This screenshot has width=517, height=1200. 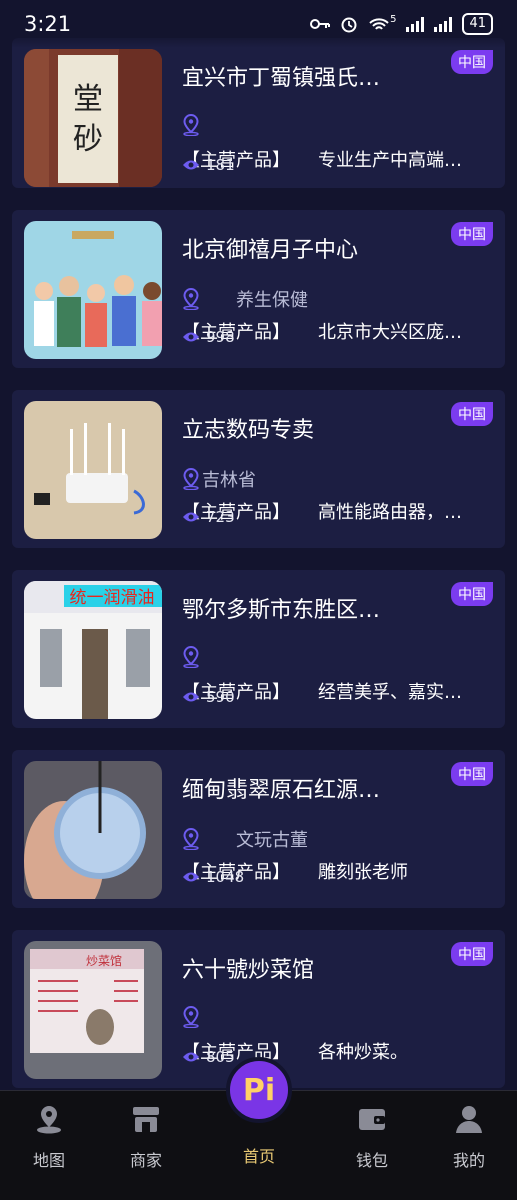 I want to click on battery-icon: 41, so click(x=477, y=24).